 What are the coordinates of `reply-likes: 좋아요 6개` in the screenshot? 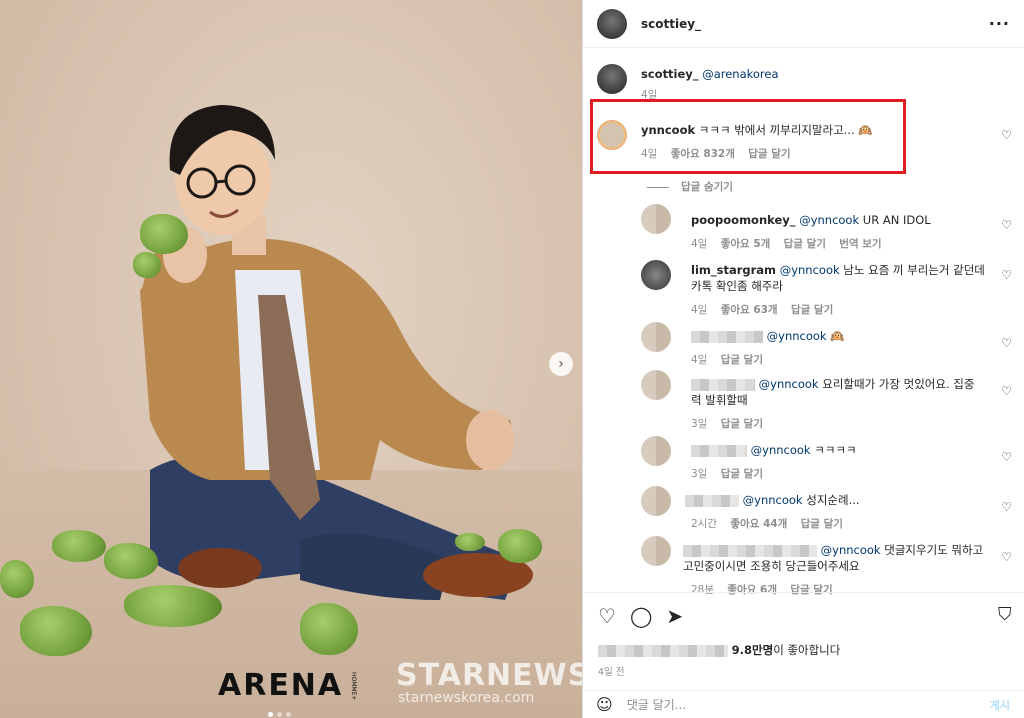 It's located at (752, 590).